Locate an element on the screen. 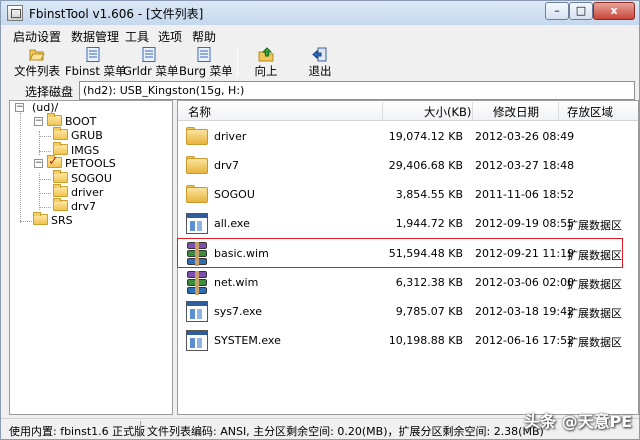 This screenshot has width=640, height=440. tree-node-sogou: SOGOU is located at coordinates (82, 178).